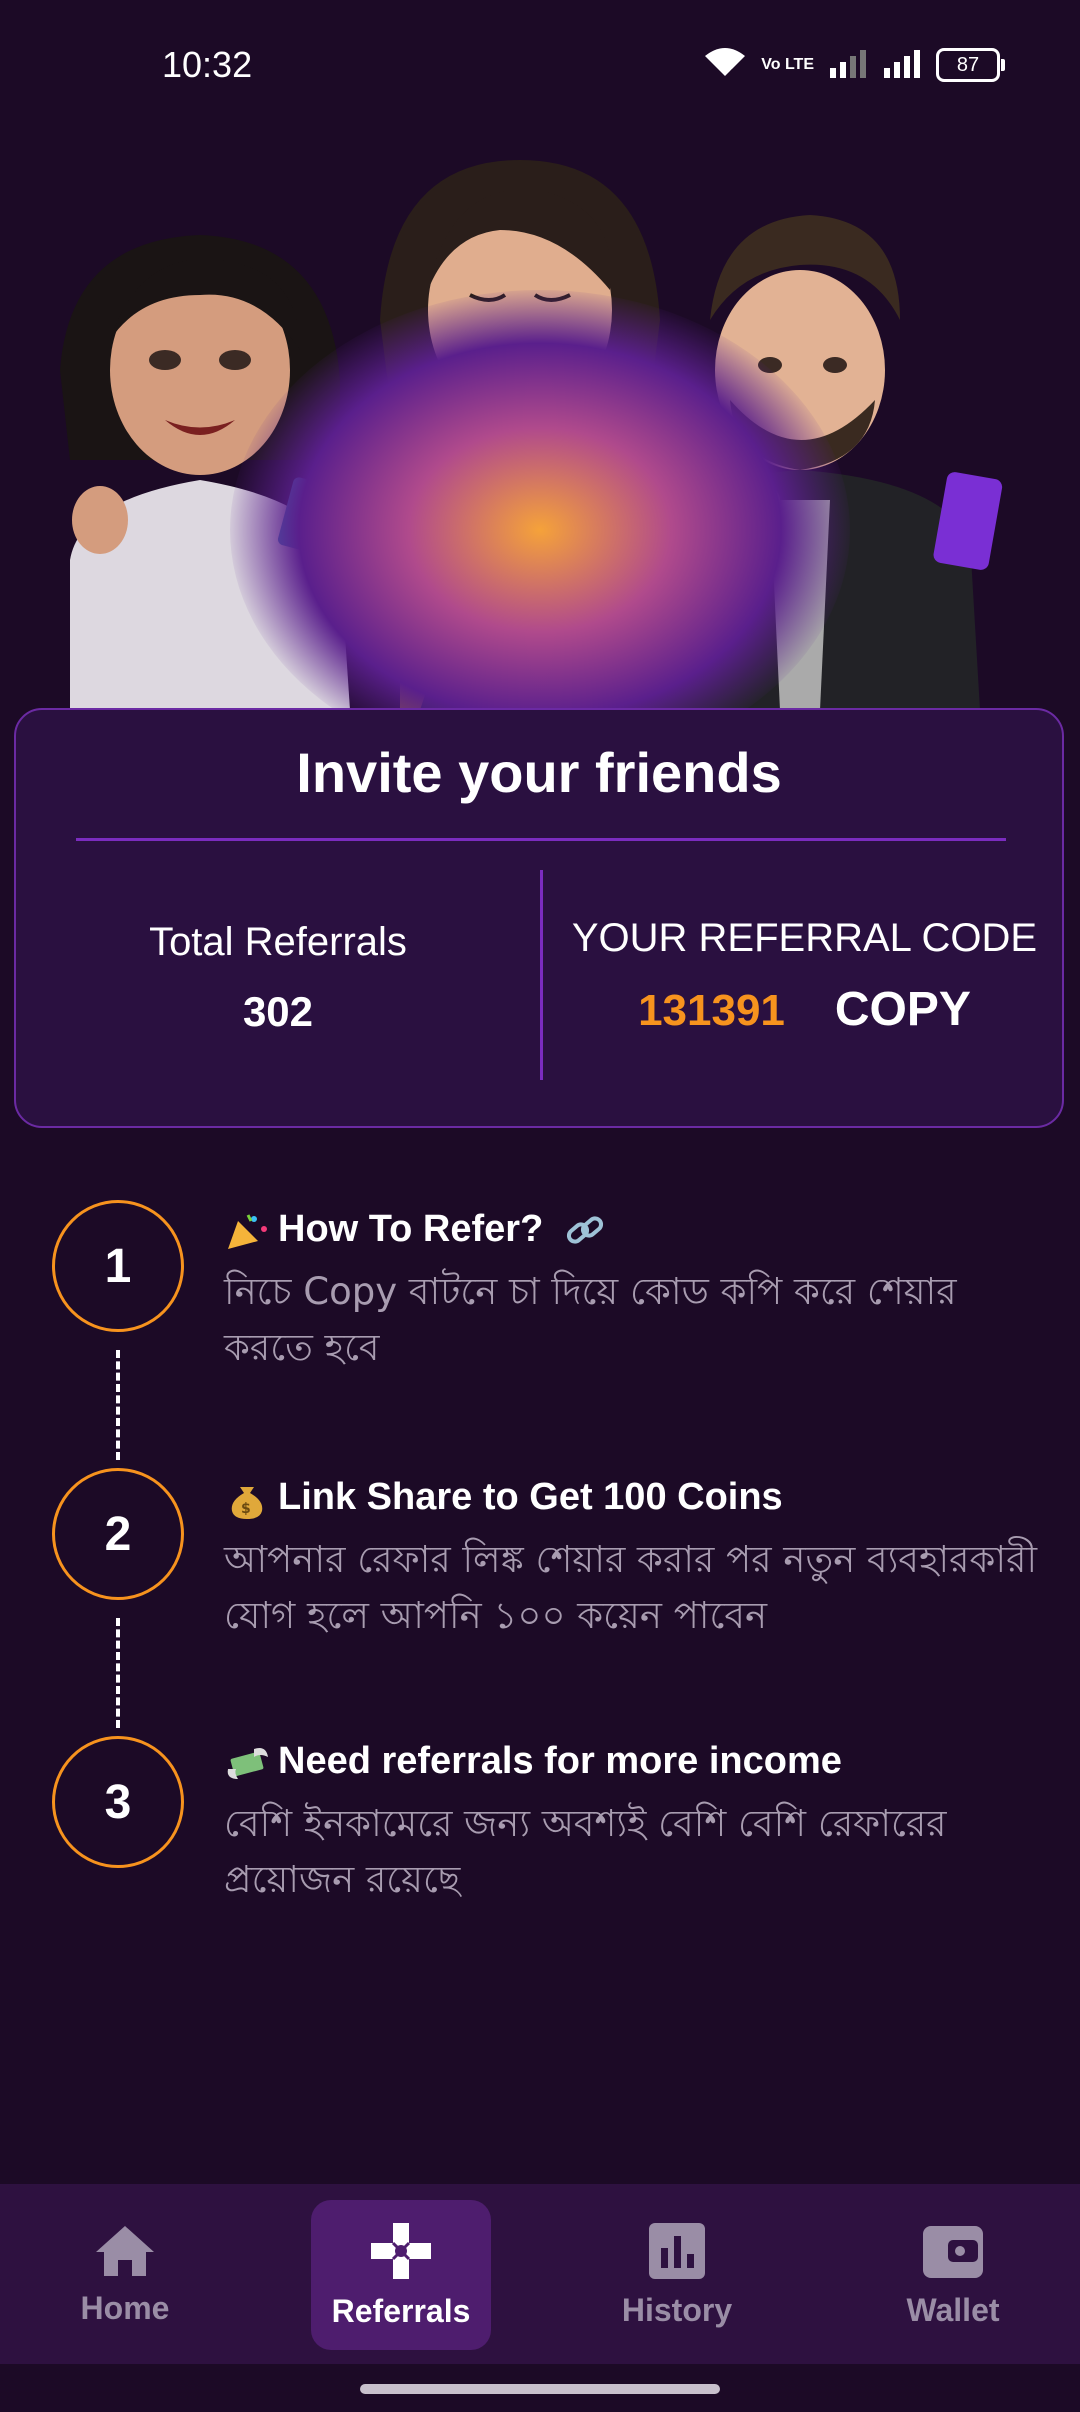 This screenshot has height=2412, width=1080. Describe the element at coordinates (804, 1009) in the screenshot. I see `referral-code-row: 131391 COPY` at that location.